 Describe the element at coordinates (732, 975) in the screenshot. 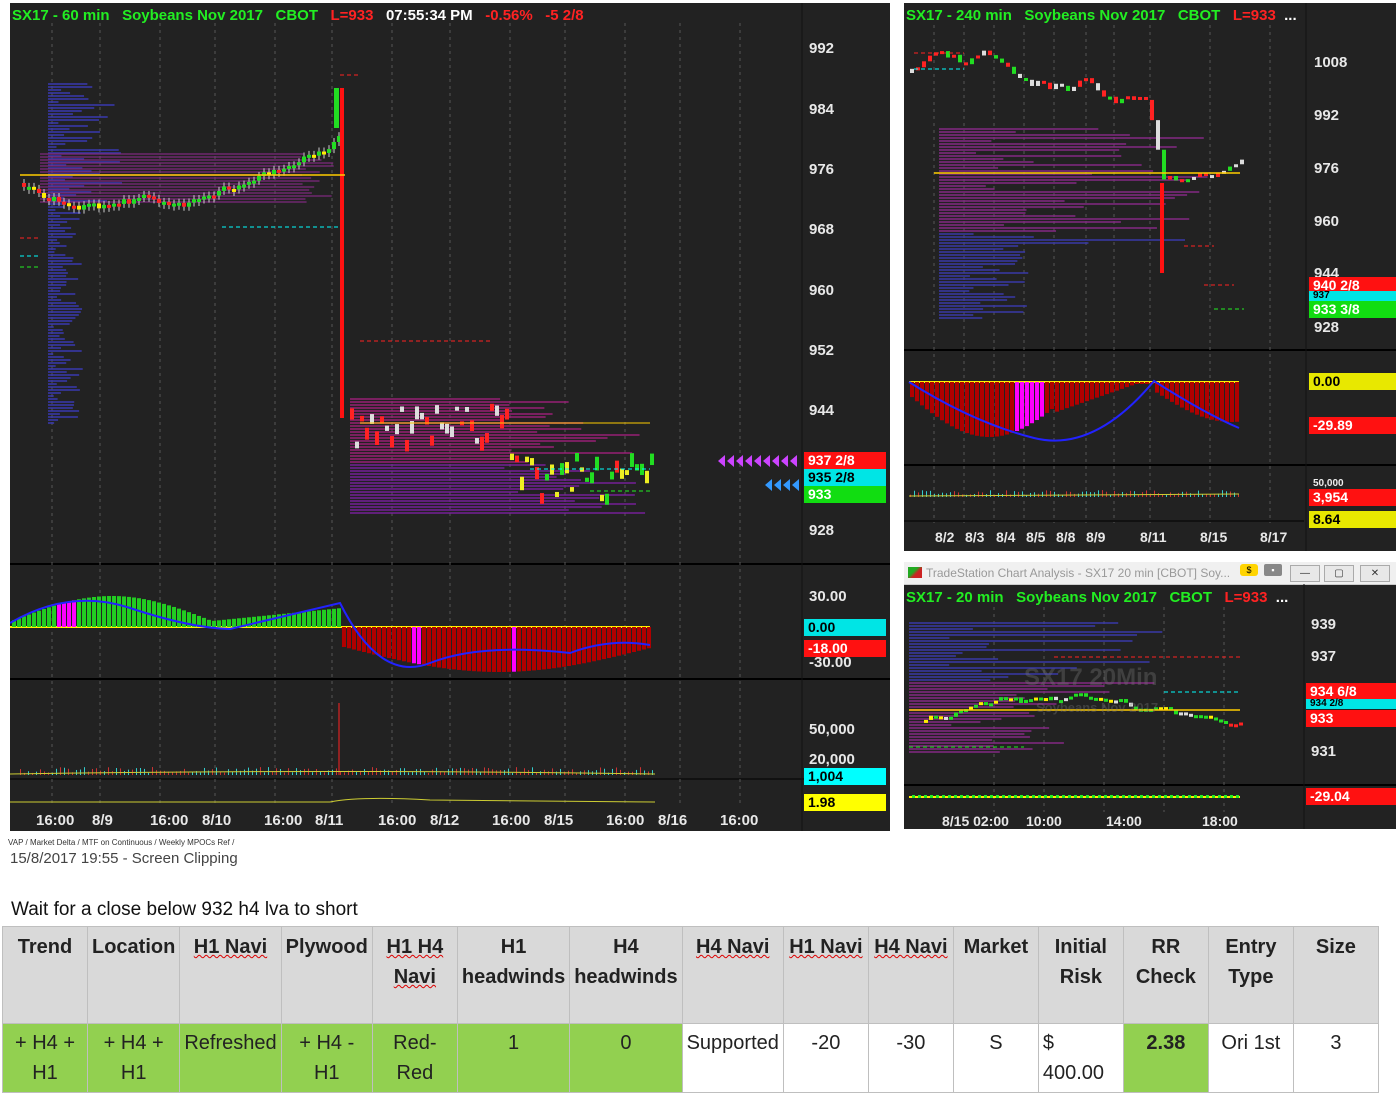

I see `col-header: H4 Navi` at that location.